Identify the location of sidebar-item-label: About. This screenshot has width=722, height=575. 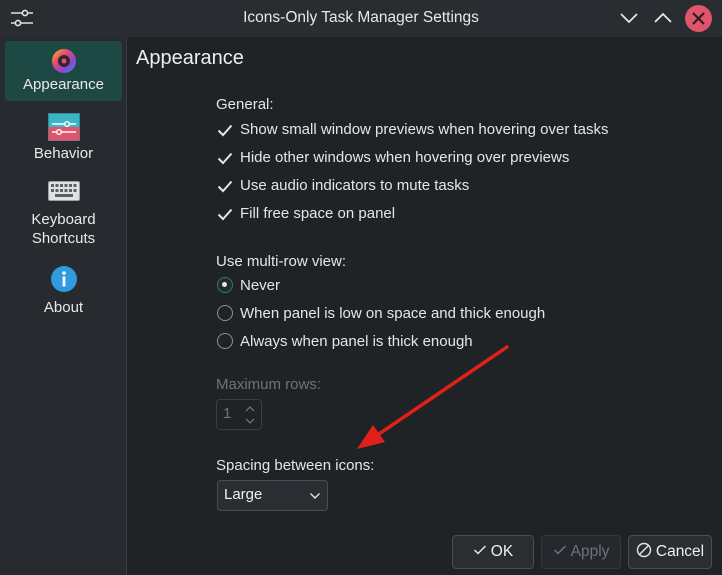
(63, 307).